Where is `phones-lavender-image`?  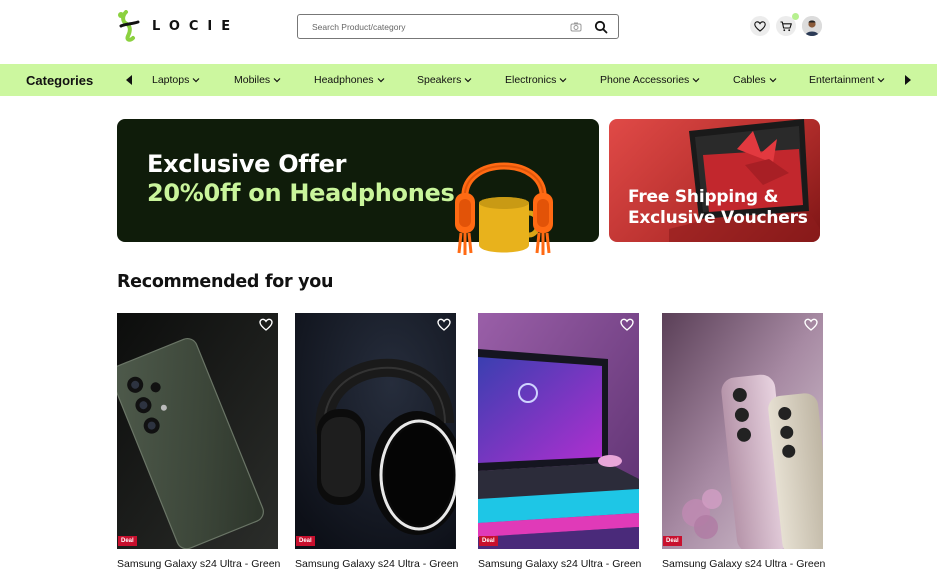
phones-lavender-image is located at coordinates (742, 431).